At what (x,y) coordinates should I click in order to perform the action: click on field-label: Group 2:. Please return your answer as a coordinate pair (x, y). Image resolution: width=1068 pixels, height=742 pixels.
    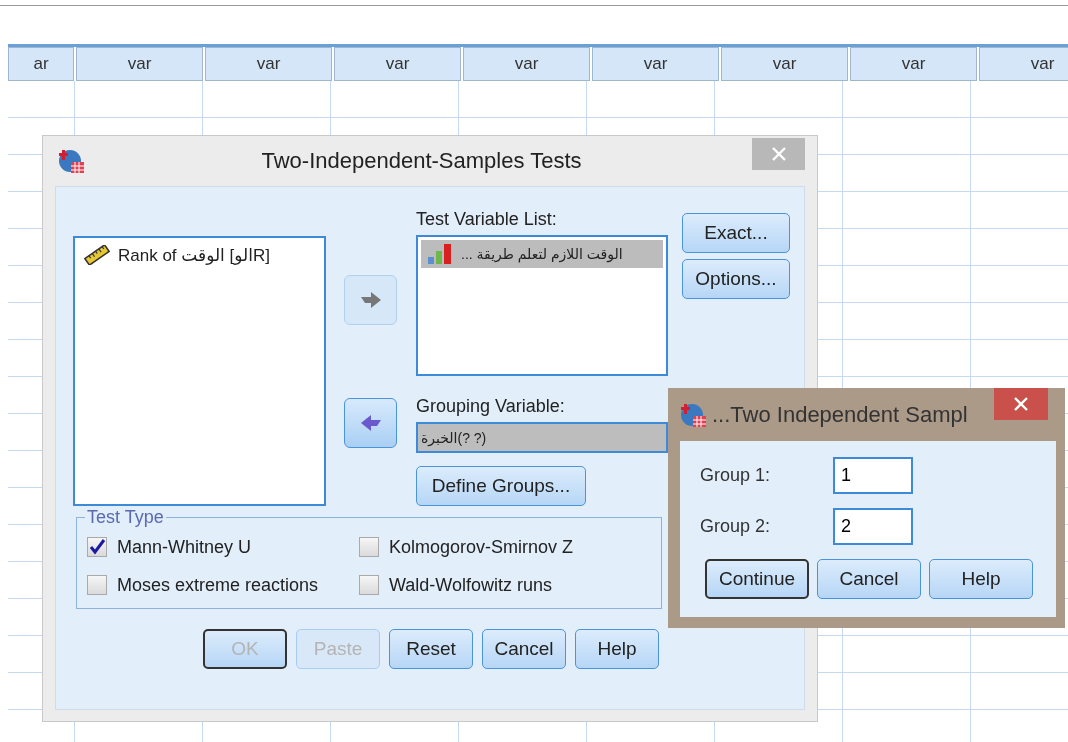
    Looking at the image, I should click on (736, 526).